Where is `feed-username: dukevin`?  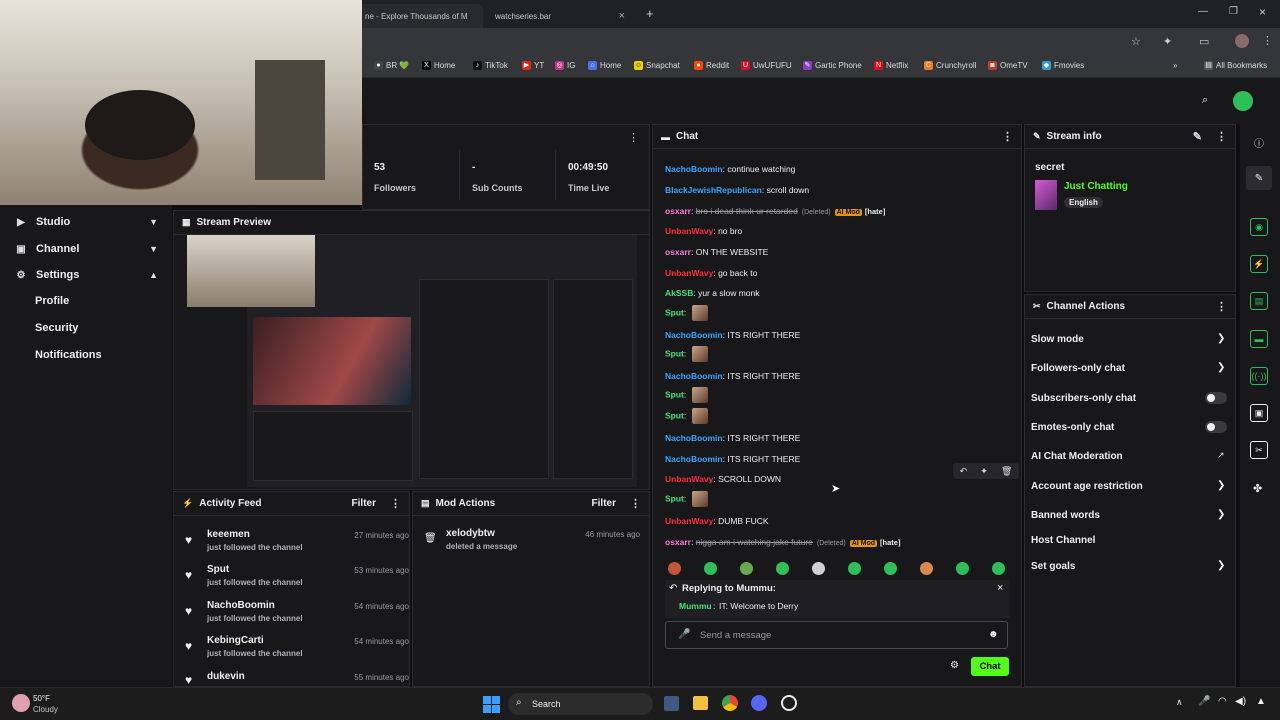
feed-username: dukevin is located at coordinates (226, 676).